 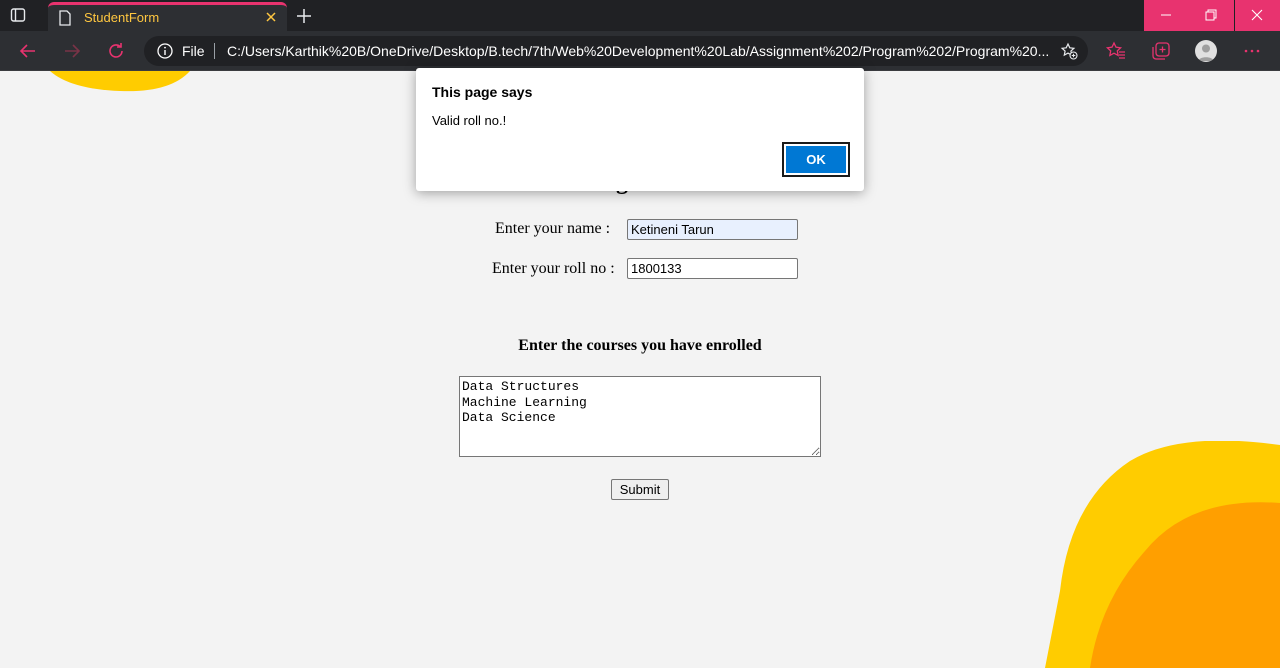 I want to click on tab-actions-icon, so click(x=19, y=16).